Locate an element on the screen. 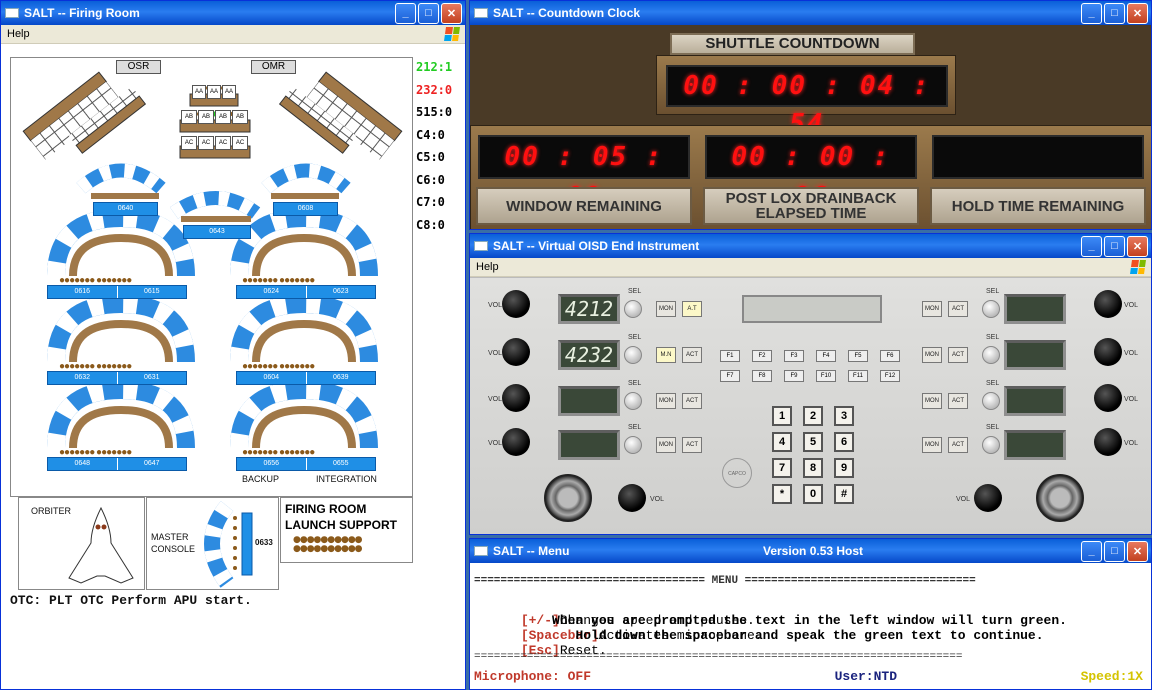  app-icon is located at coordinates (12, 13).